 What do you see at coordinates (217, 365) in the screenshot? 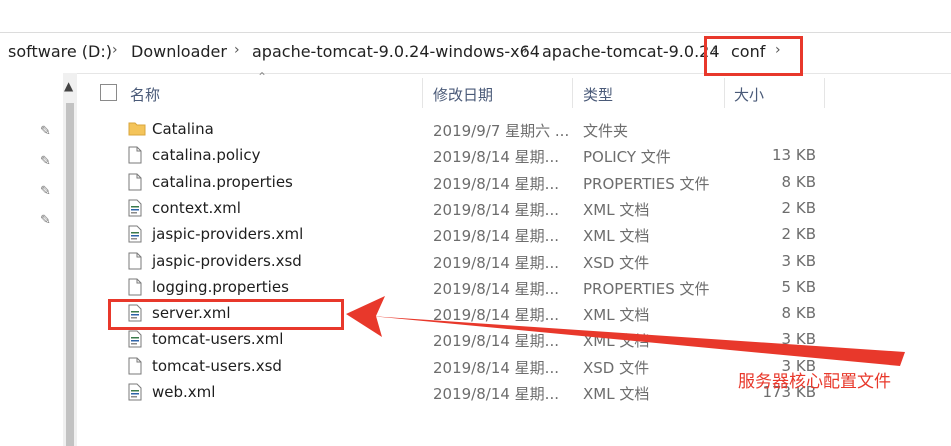
I see `file-name: tomcat-users.xsd` at bounding box center [217, 365].